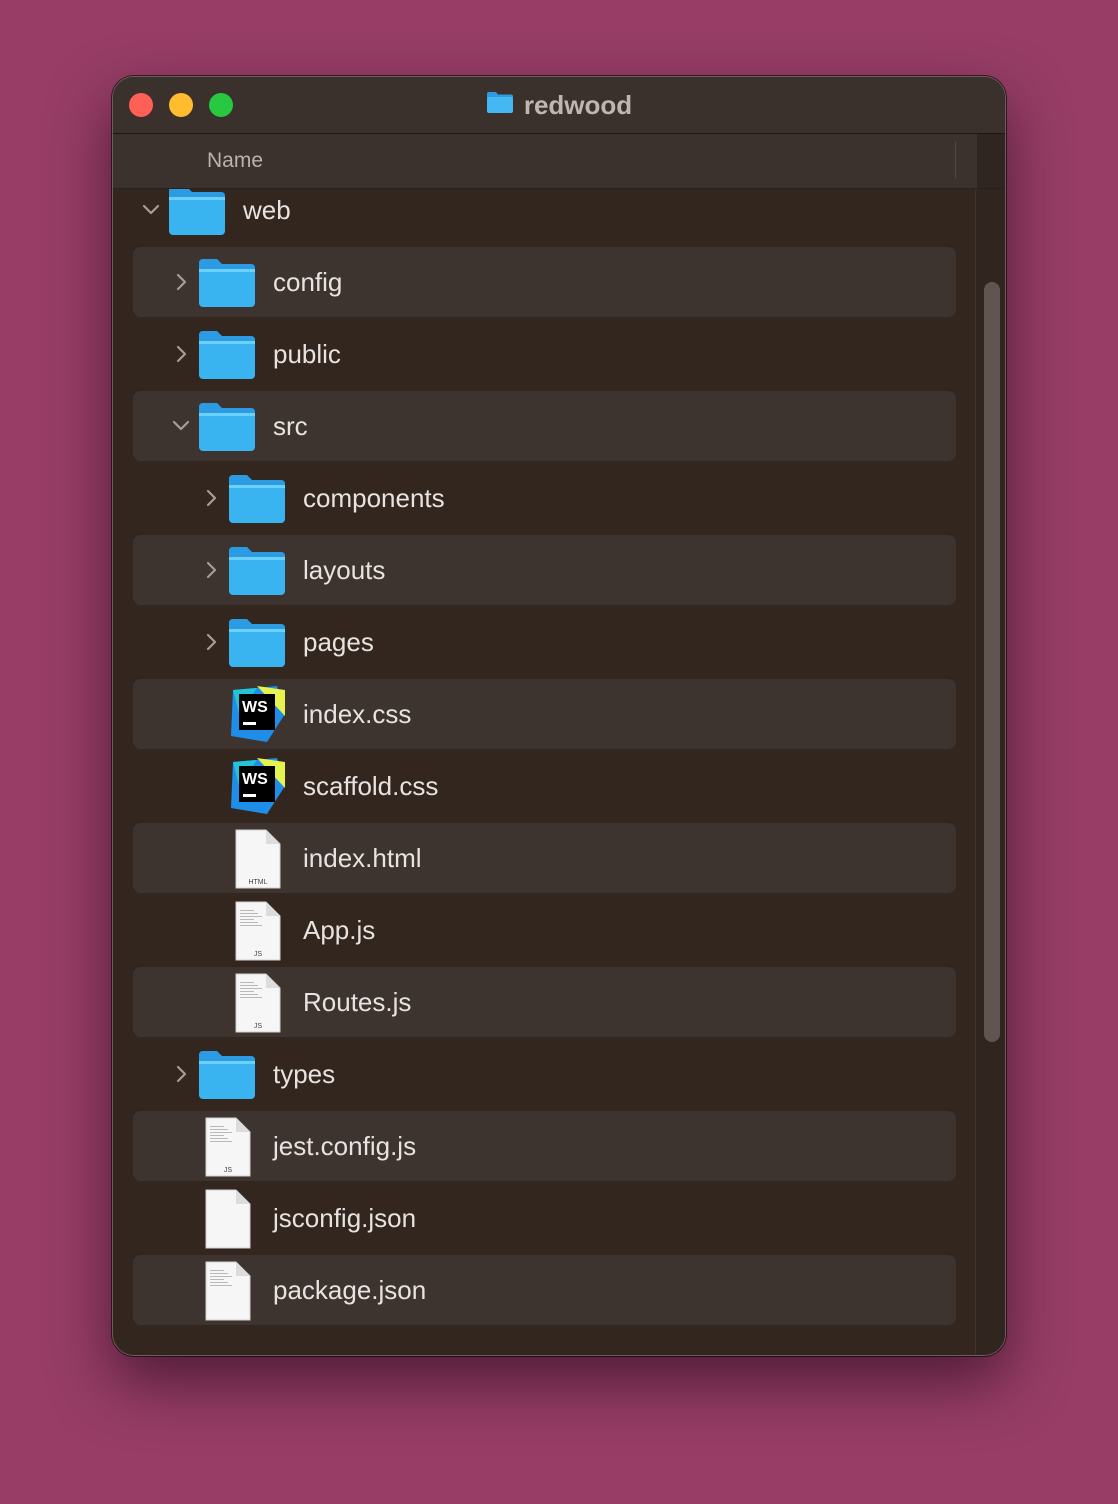 This screenshot has height=1504, width=1118. I want to click on list-item-label: public, so click(307, 354).